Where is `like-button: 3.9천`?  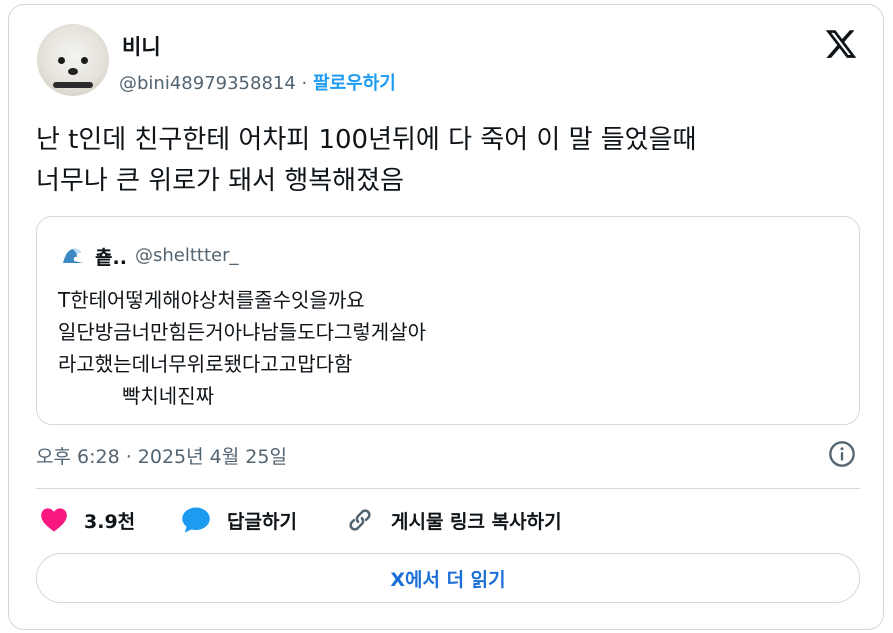 like-button: 3.9천 is located at coordinates (87, 520).